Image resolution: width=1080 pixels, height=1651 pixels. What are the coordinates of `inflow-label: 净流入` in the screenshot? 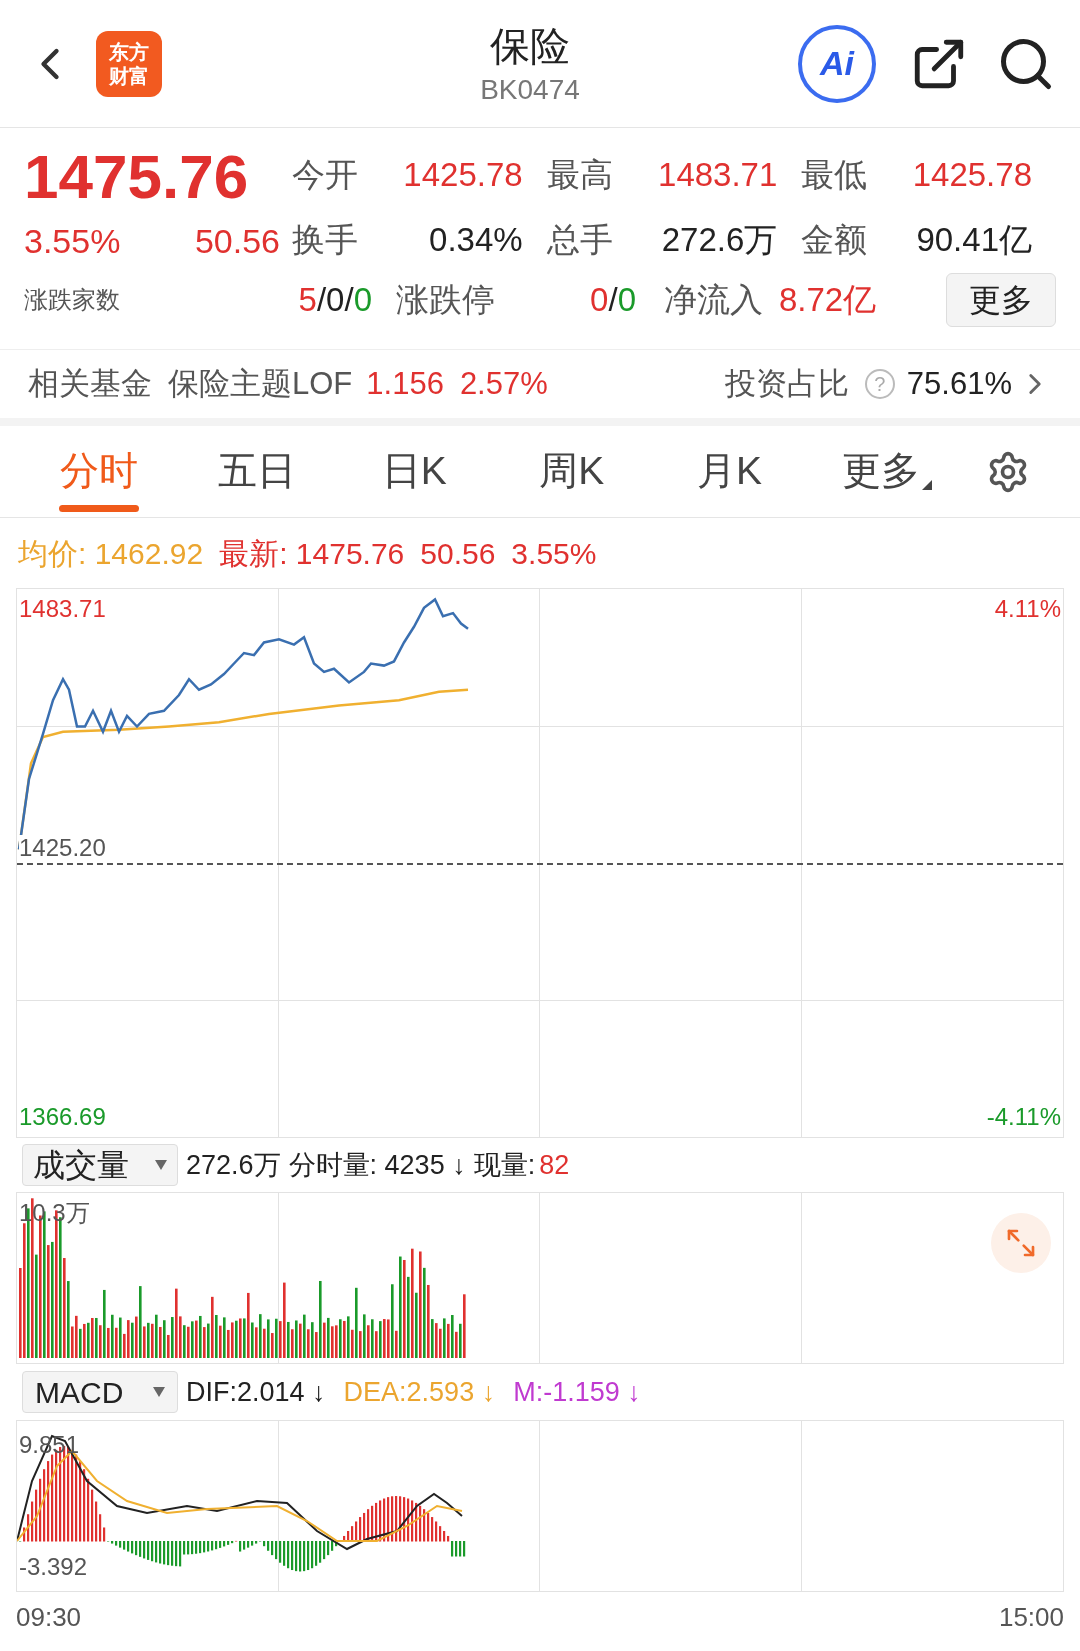 It's located at (713, 300).